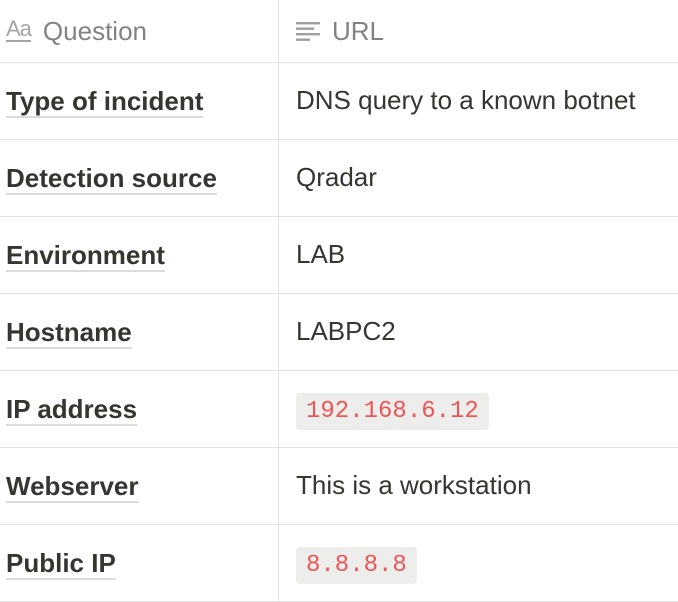 This screenshot has height=602, width=678. Describe the element at coordinates (139, 486) in the screenshot. I see `question-cell: Webserver` at that location.